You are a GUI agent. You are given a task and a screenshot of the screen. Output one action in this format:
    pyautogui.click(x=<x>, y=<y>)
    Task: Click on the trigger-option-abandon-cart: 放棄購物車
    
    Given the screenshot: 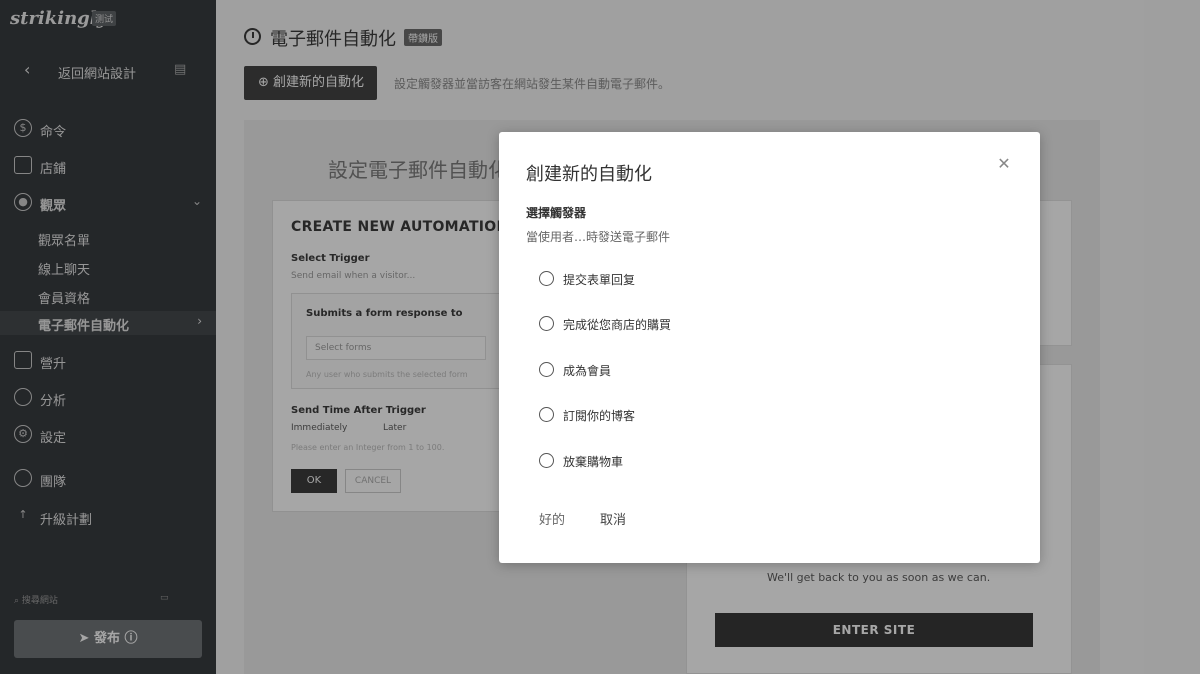 What is the action you would take?
    pyautogui.click(x=689, y=461)
    